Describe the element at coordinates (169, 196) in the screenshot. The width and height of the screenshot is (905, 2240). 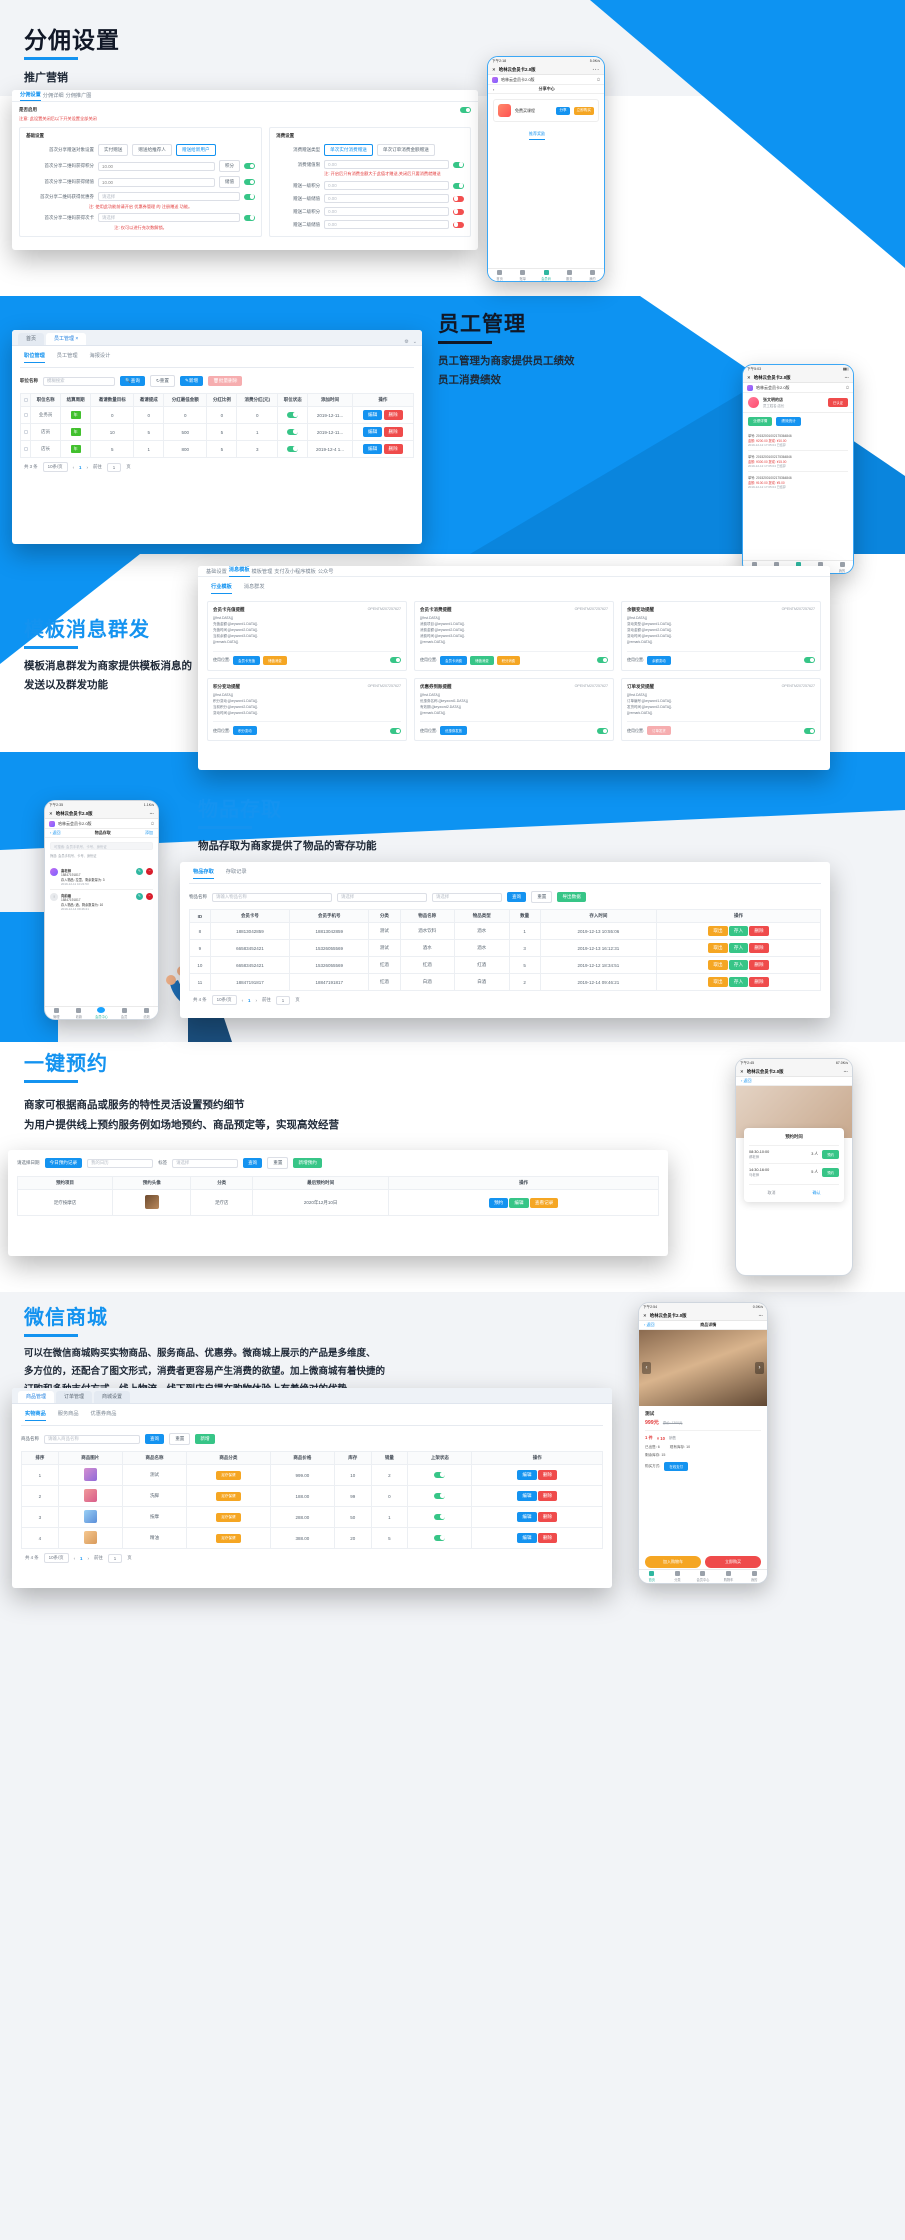
I see `share-coupon-select: 请选择` at that location.